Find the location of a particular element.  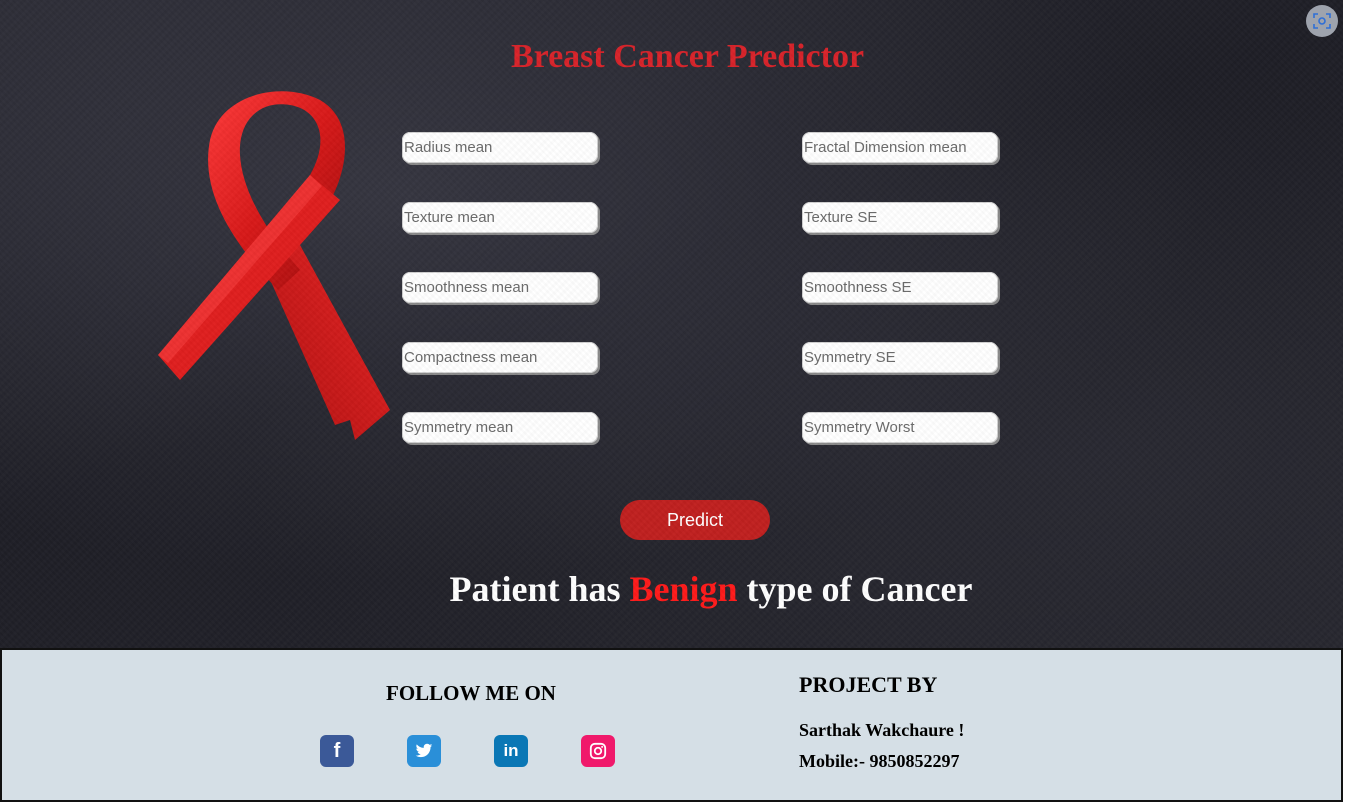

result-diagnosis: Benign is located at coordinates (683, 589).